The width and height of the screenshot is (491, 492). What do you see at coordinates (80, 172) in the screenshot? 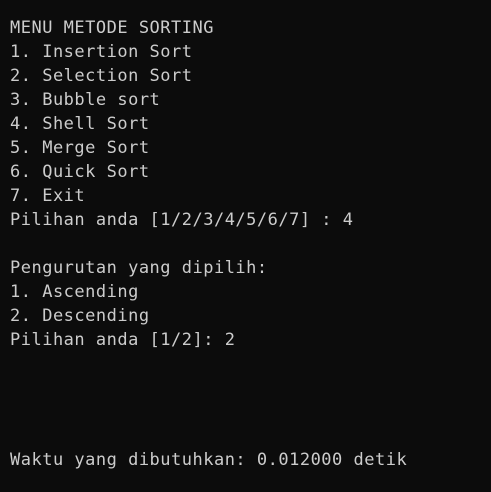
I see `menu-item-quick-sort: 6. Quick Sort` at bounding box center [80, 172].